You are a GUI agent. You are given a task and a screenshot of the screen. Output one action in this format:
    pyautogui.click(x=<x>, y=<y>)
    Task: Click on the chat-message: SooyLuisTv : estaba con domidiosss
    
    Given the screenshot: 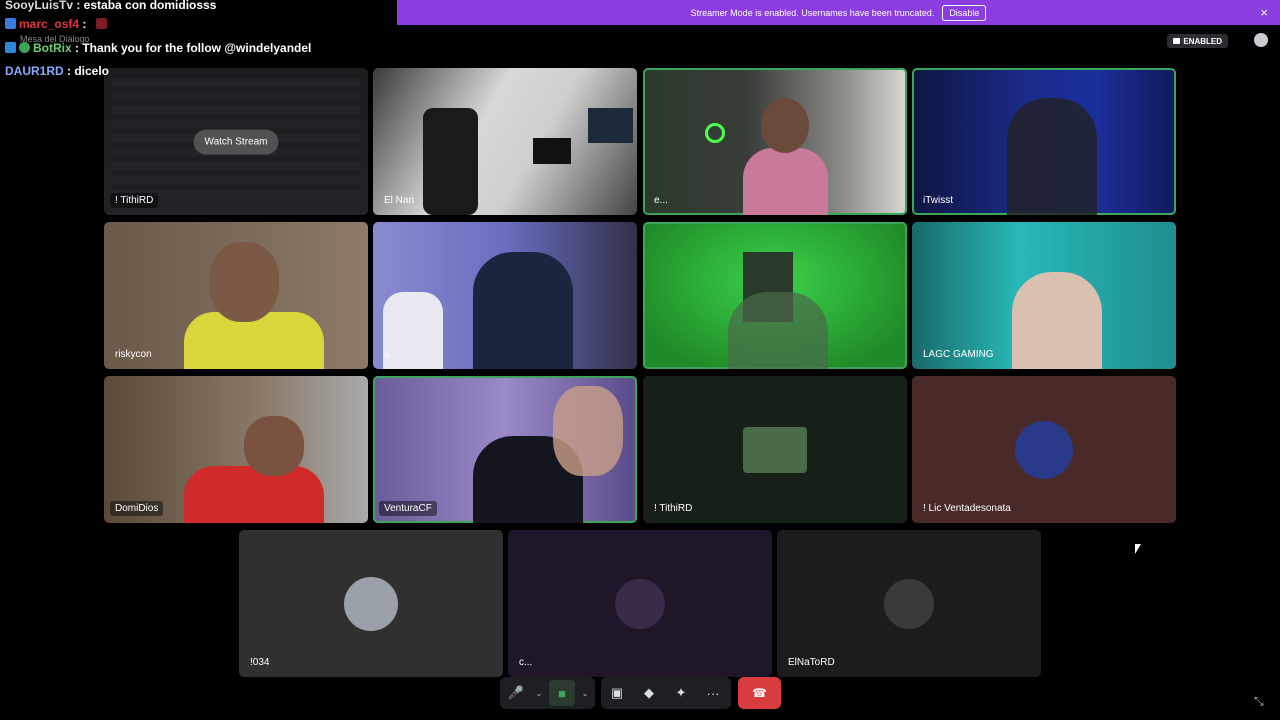 What is the action you would take?
    pyautogui.click(x=110, y=6)
    